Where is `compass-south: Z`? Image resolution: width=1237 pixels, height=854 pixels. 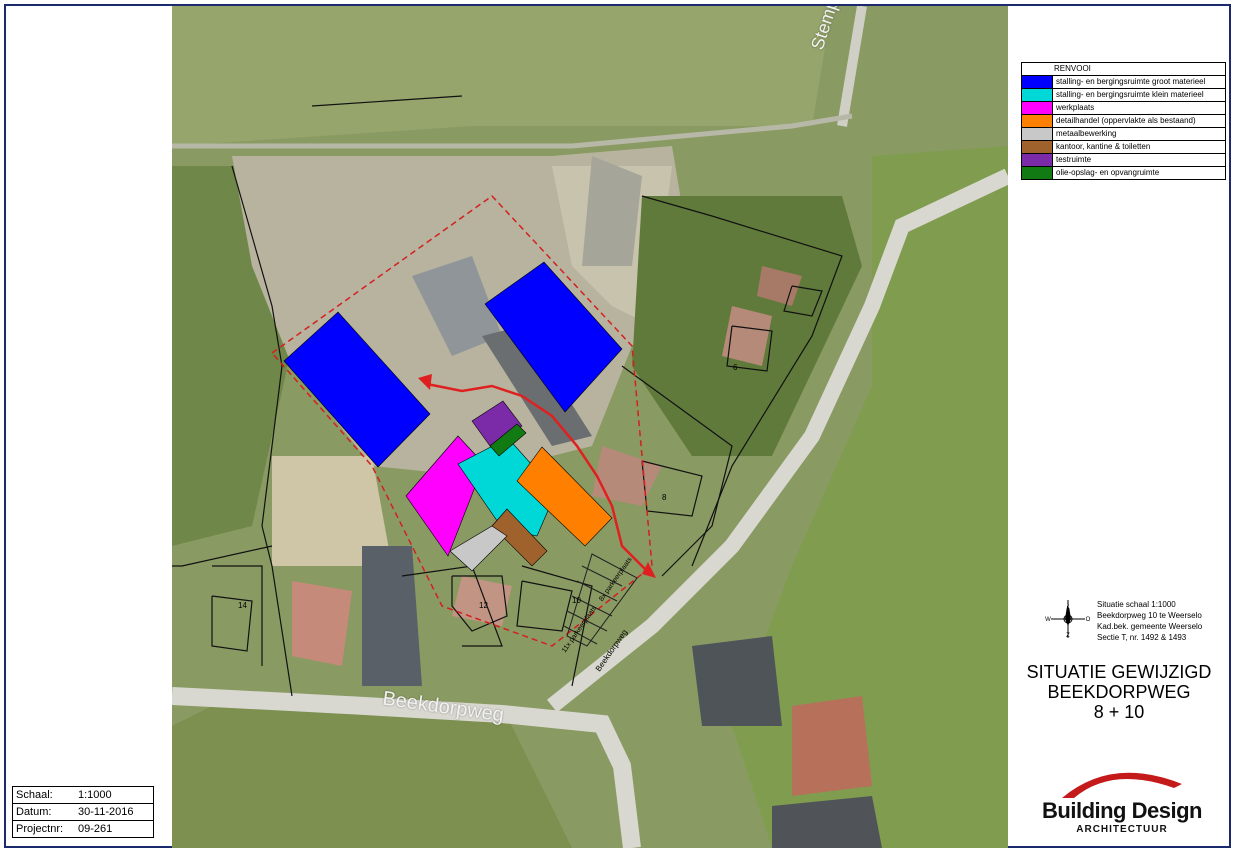
compass-south: Z is located at coordinates (1068, 636).